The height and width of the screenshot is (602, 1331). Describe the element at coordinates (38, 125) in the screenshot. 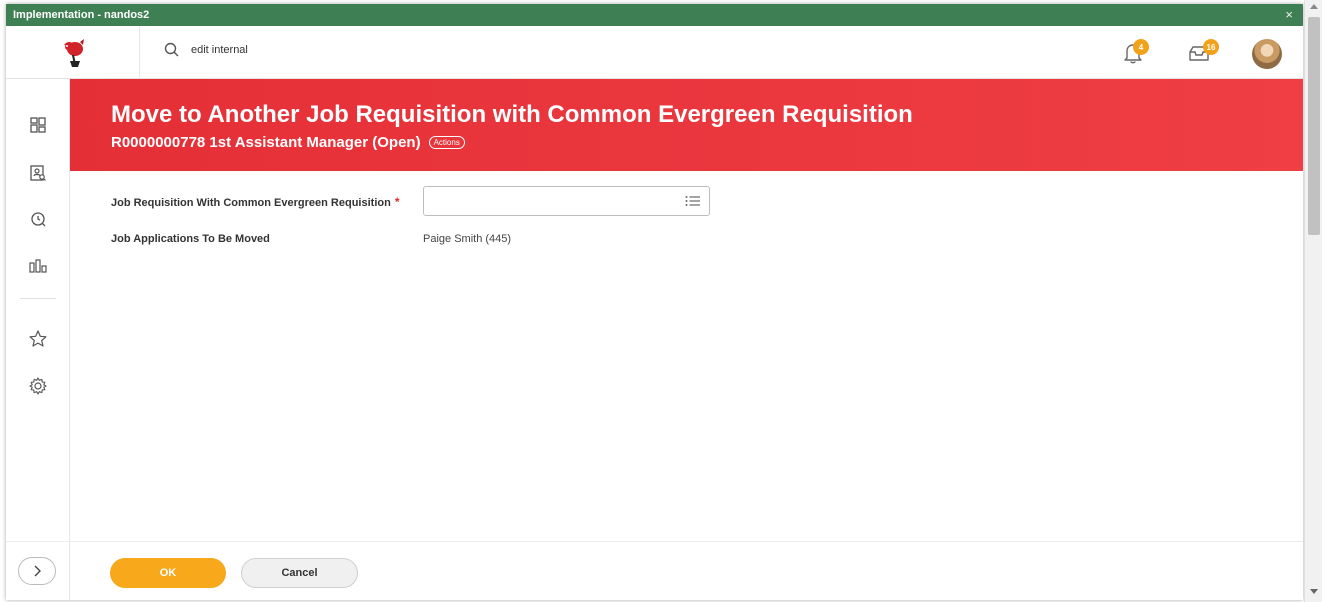

I see `apps-grid-icon` at that location.